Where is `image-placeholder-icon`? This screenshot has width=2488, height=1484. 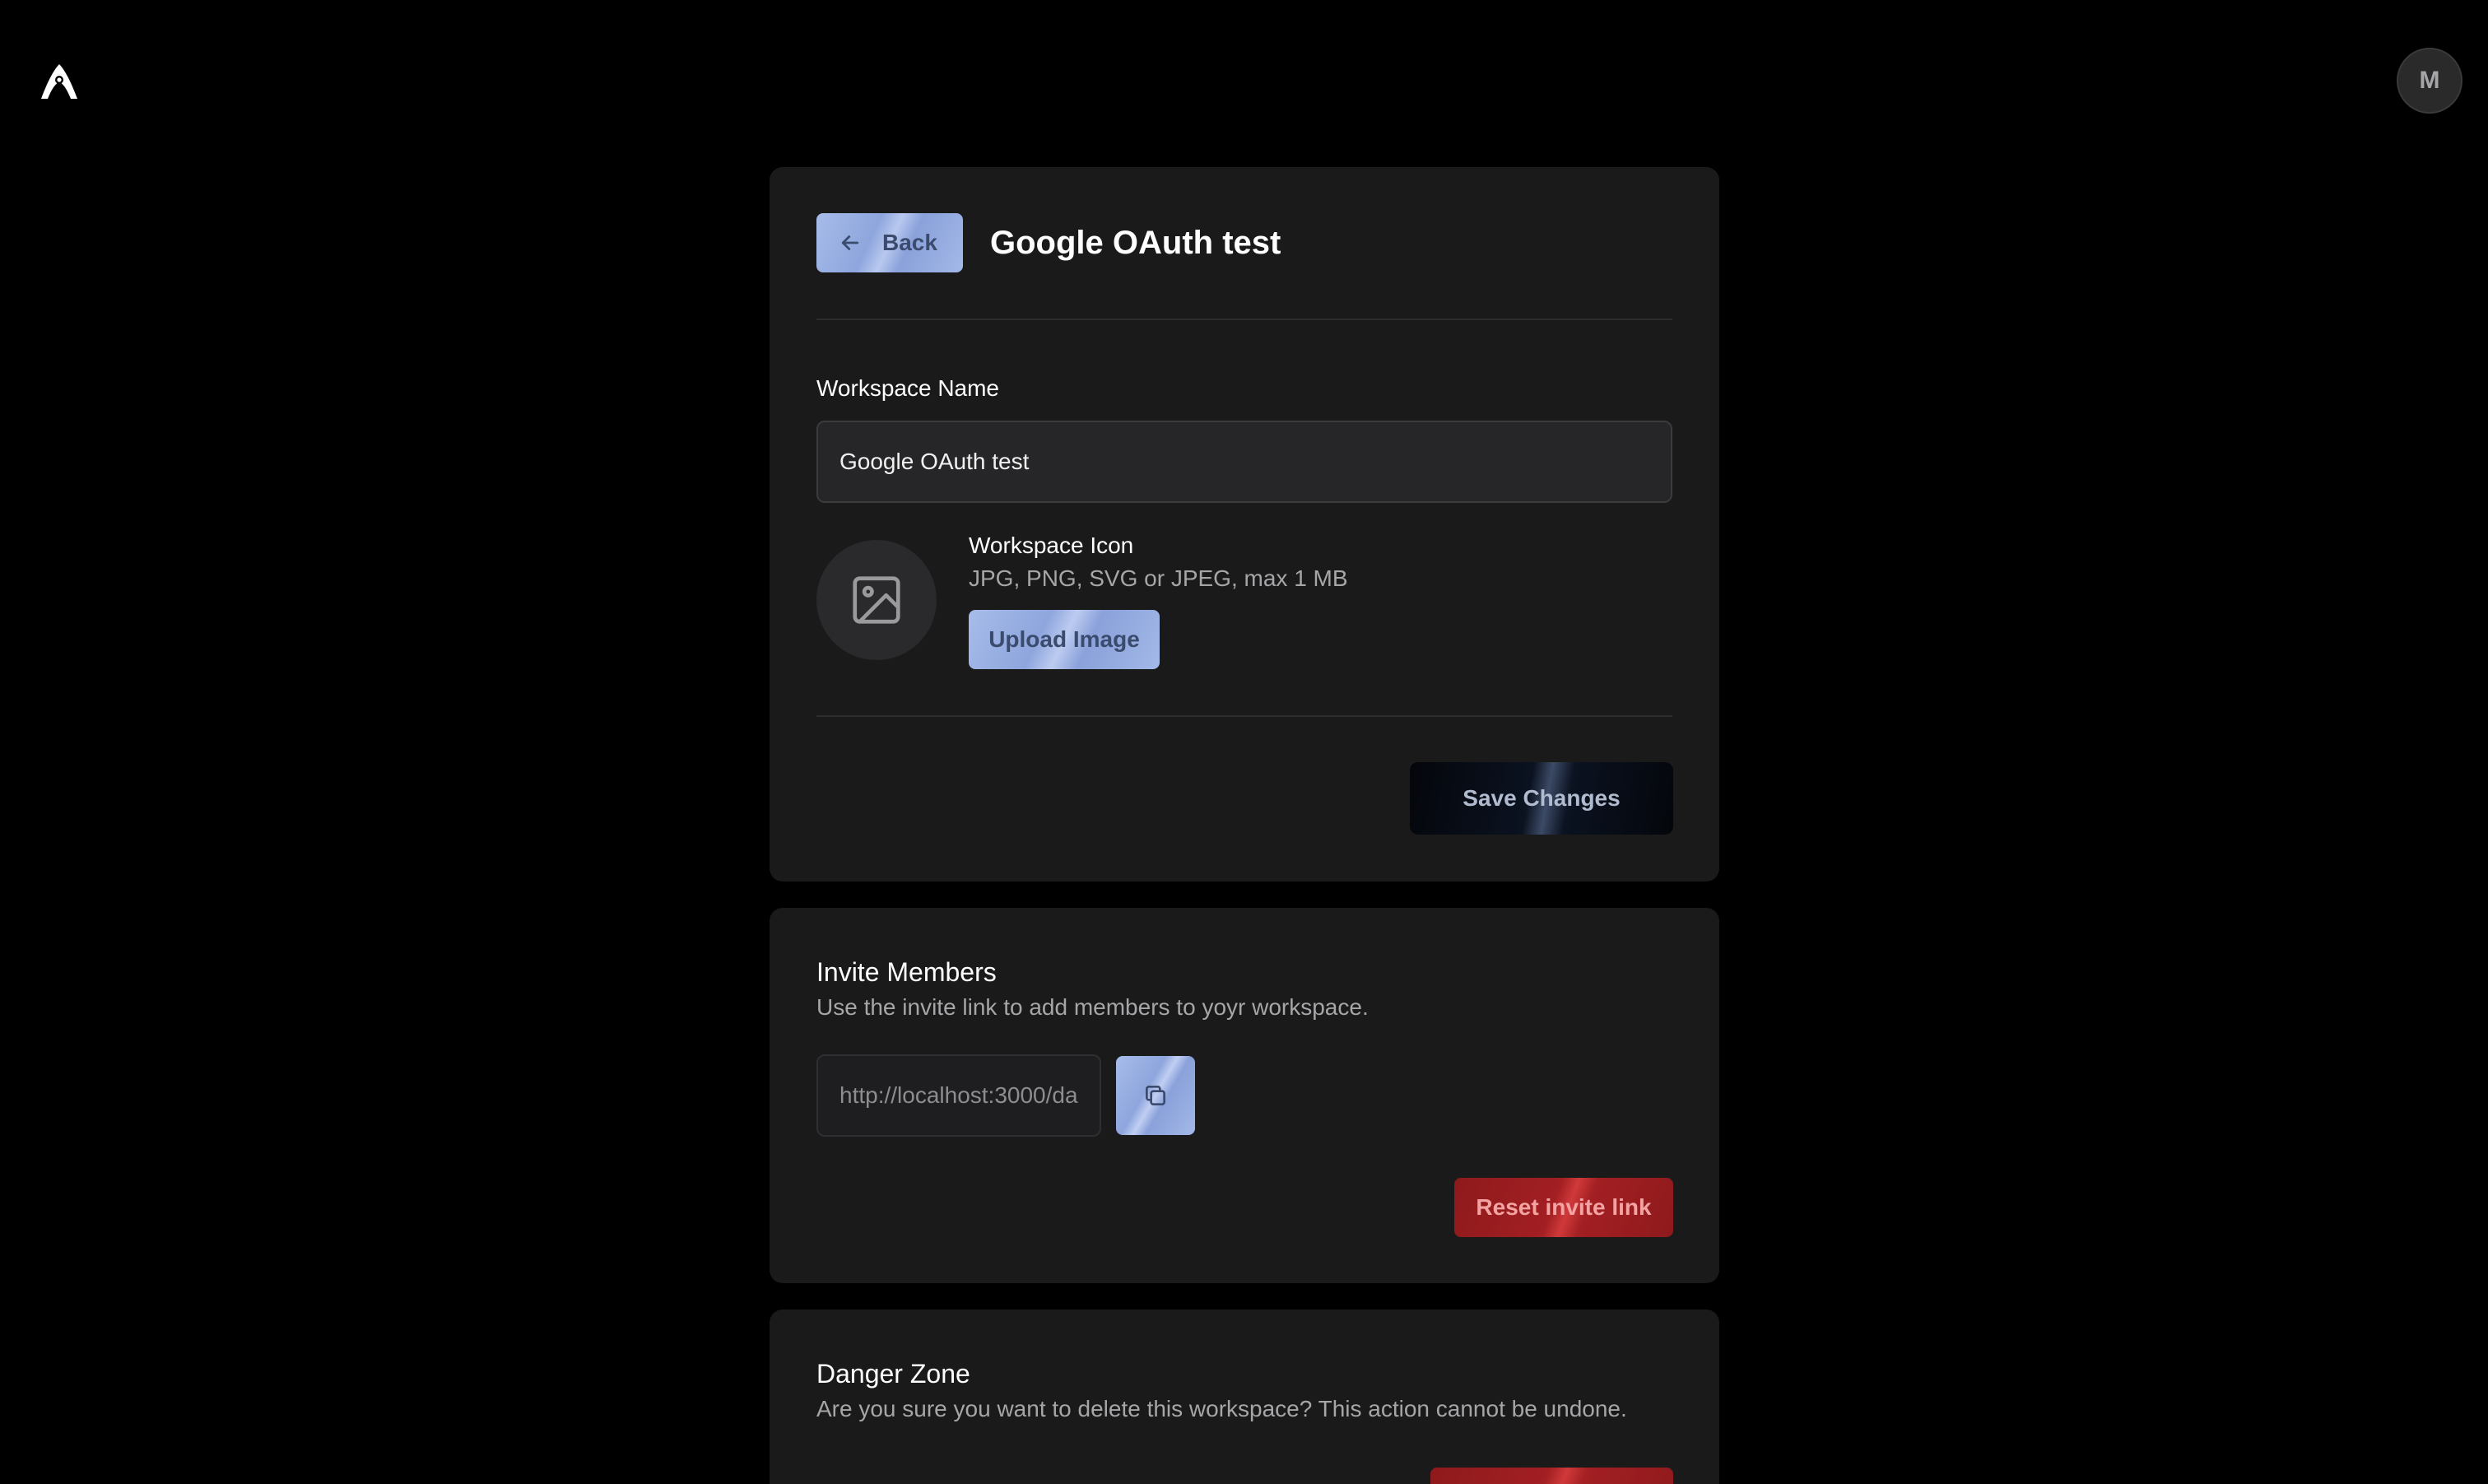 image-placeholder-icon is located at coordinates (876, 600).